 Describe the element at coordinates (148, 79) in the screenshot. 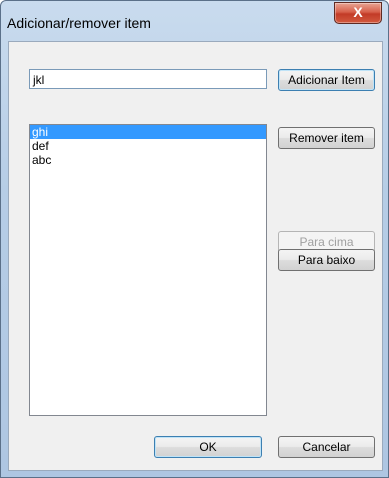

I see `item-input: jkl` at that location.